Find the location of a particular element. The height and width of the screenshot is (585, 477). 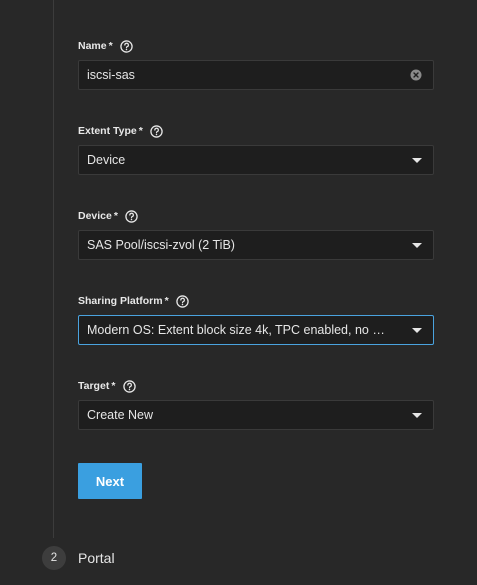

target-field: Target * Create New is located at coordinates (256, 404).